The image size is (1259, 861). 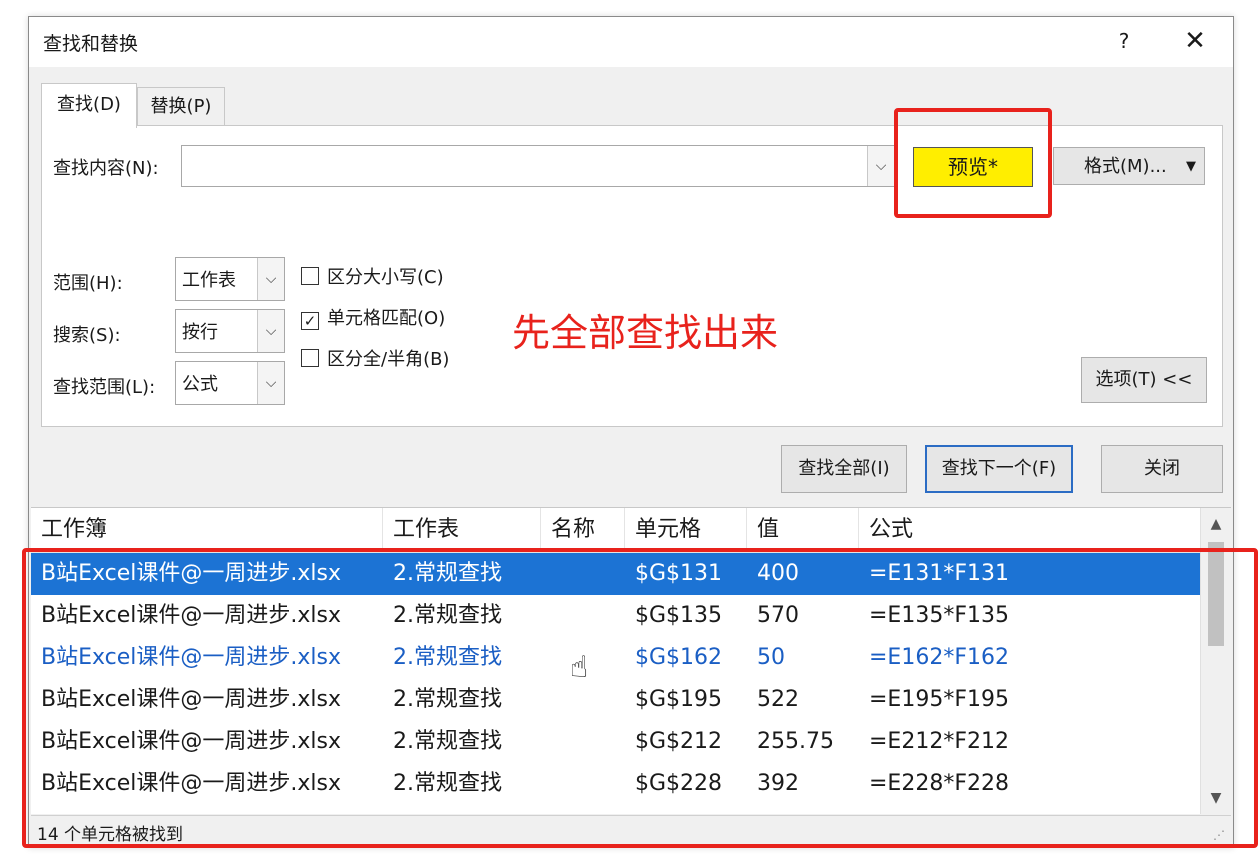 I want to click on match-case-label: 区分大小写(C), so click(x=385, y=277).